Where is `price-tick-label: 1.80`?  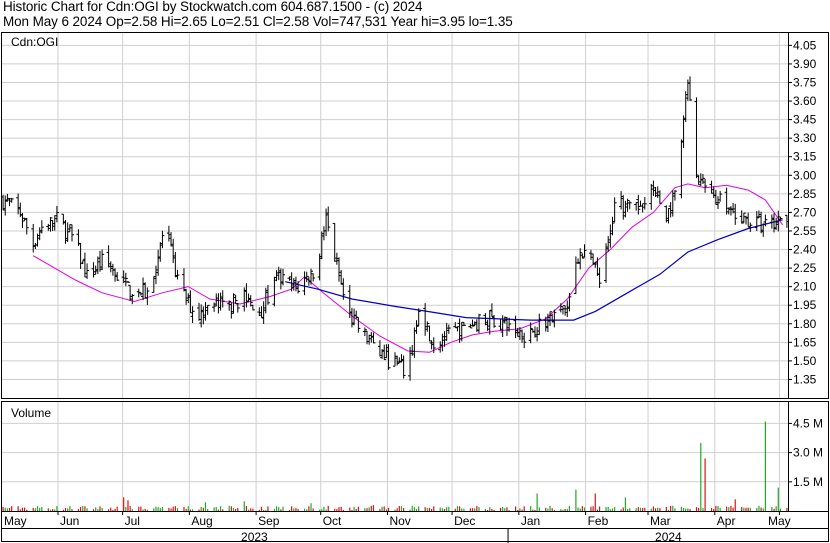
price-tick-label: 1.80 is located at coordinates (805, 324).